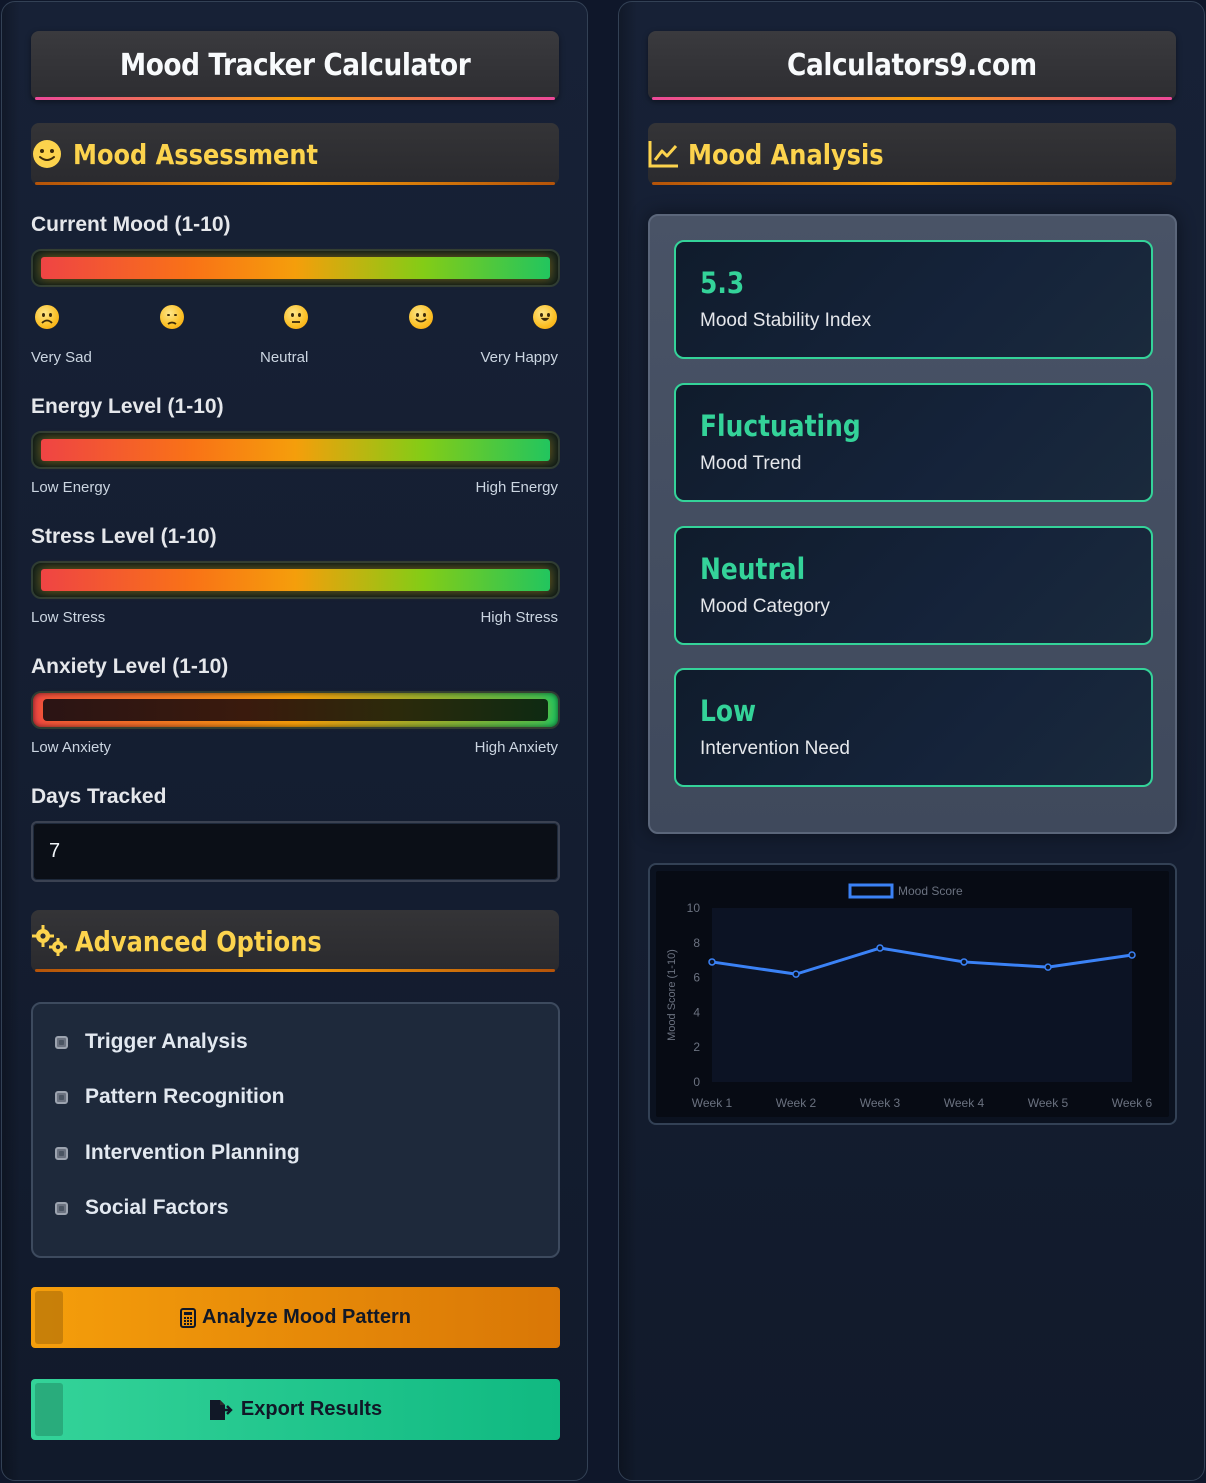  I want to click on energy-level-label: Energy Level (1-10), so click(127, 406).